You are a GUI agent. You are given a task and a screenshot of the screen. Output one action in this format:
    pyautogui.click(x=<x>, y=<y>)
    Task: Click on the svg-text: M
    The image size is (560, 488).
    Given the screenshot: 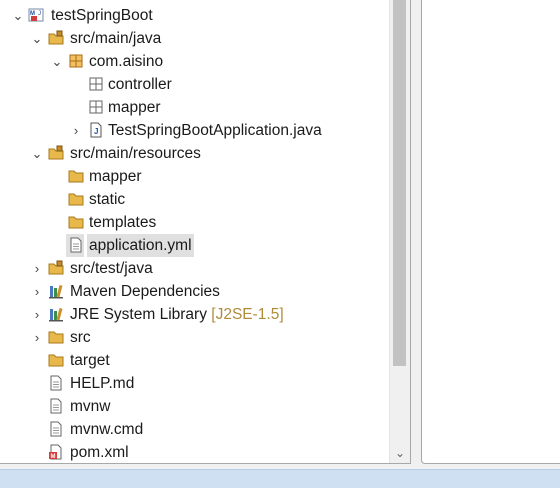 What is the action you would take?
    pyautogui.click(x=53, y=457)
    